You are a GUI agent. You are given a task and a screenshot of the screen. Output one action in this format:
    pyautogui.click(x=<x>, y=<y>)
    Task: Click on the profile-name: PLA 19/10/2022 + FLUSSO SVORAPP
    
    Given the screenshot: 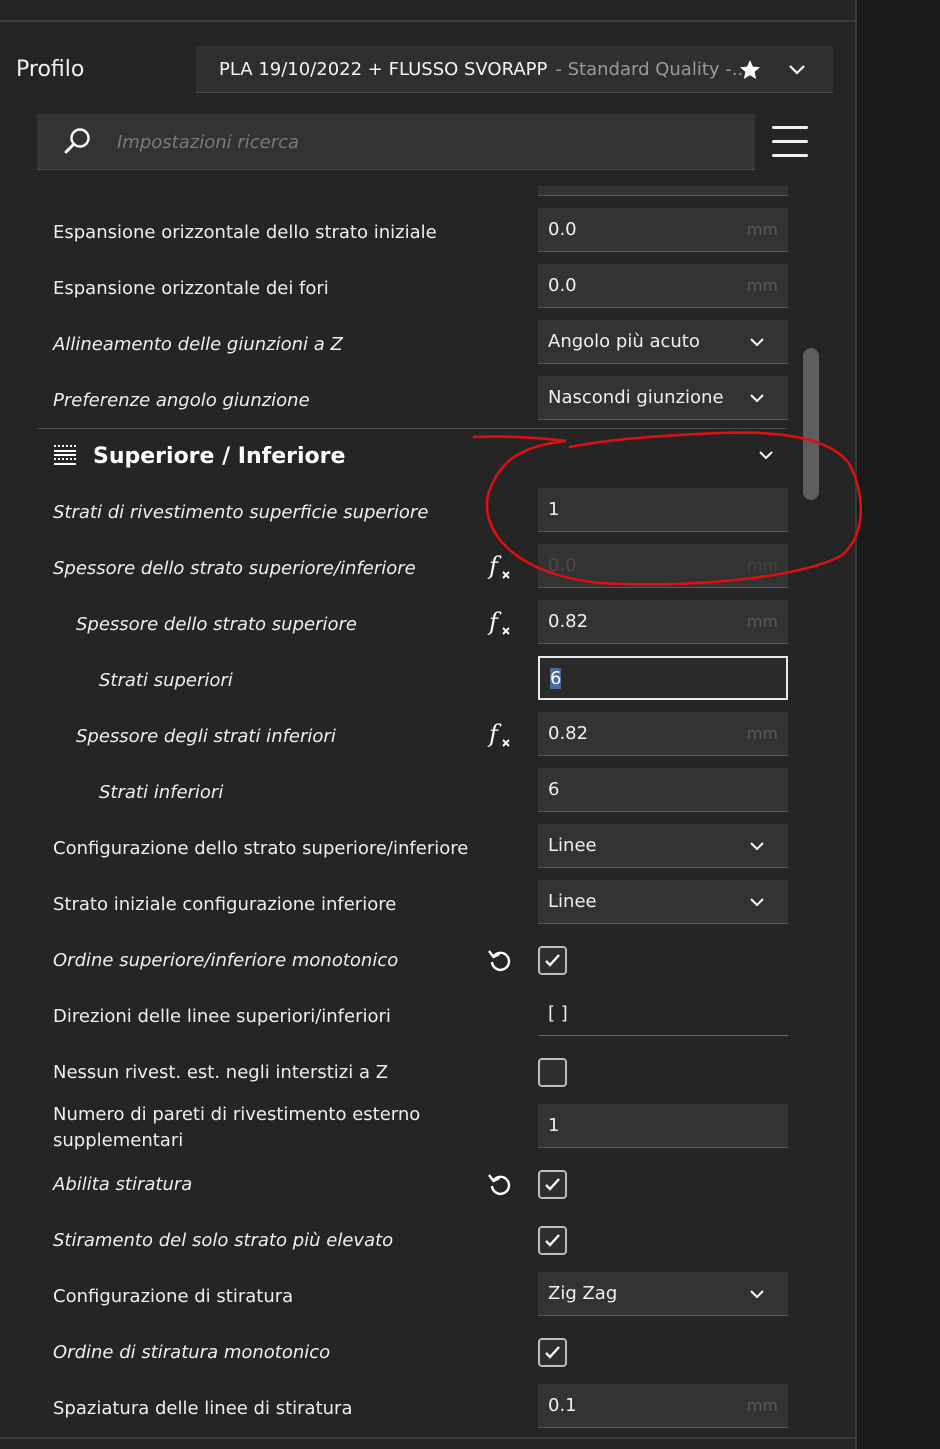 What is the action you would take?
    pyautogui.click(x=383, y=69)
    